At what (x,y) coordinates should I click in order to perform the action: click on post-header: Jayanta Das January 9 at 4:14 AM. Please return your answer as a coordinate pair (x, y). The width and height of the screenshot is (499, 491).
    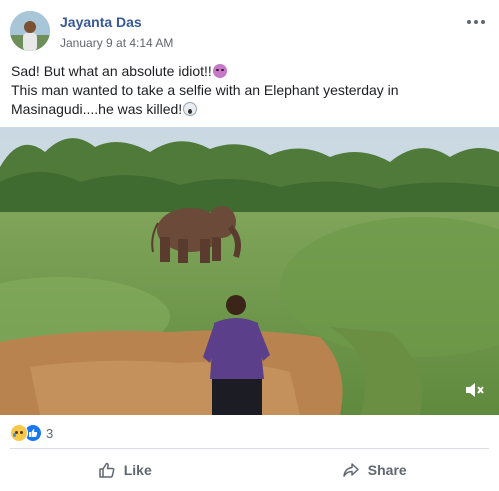
    Looking at the image, I should click on (249, 29).